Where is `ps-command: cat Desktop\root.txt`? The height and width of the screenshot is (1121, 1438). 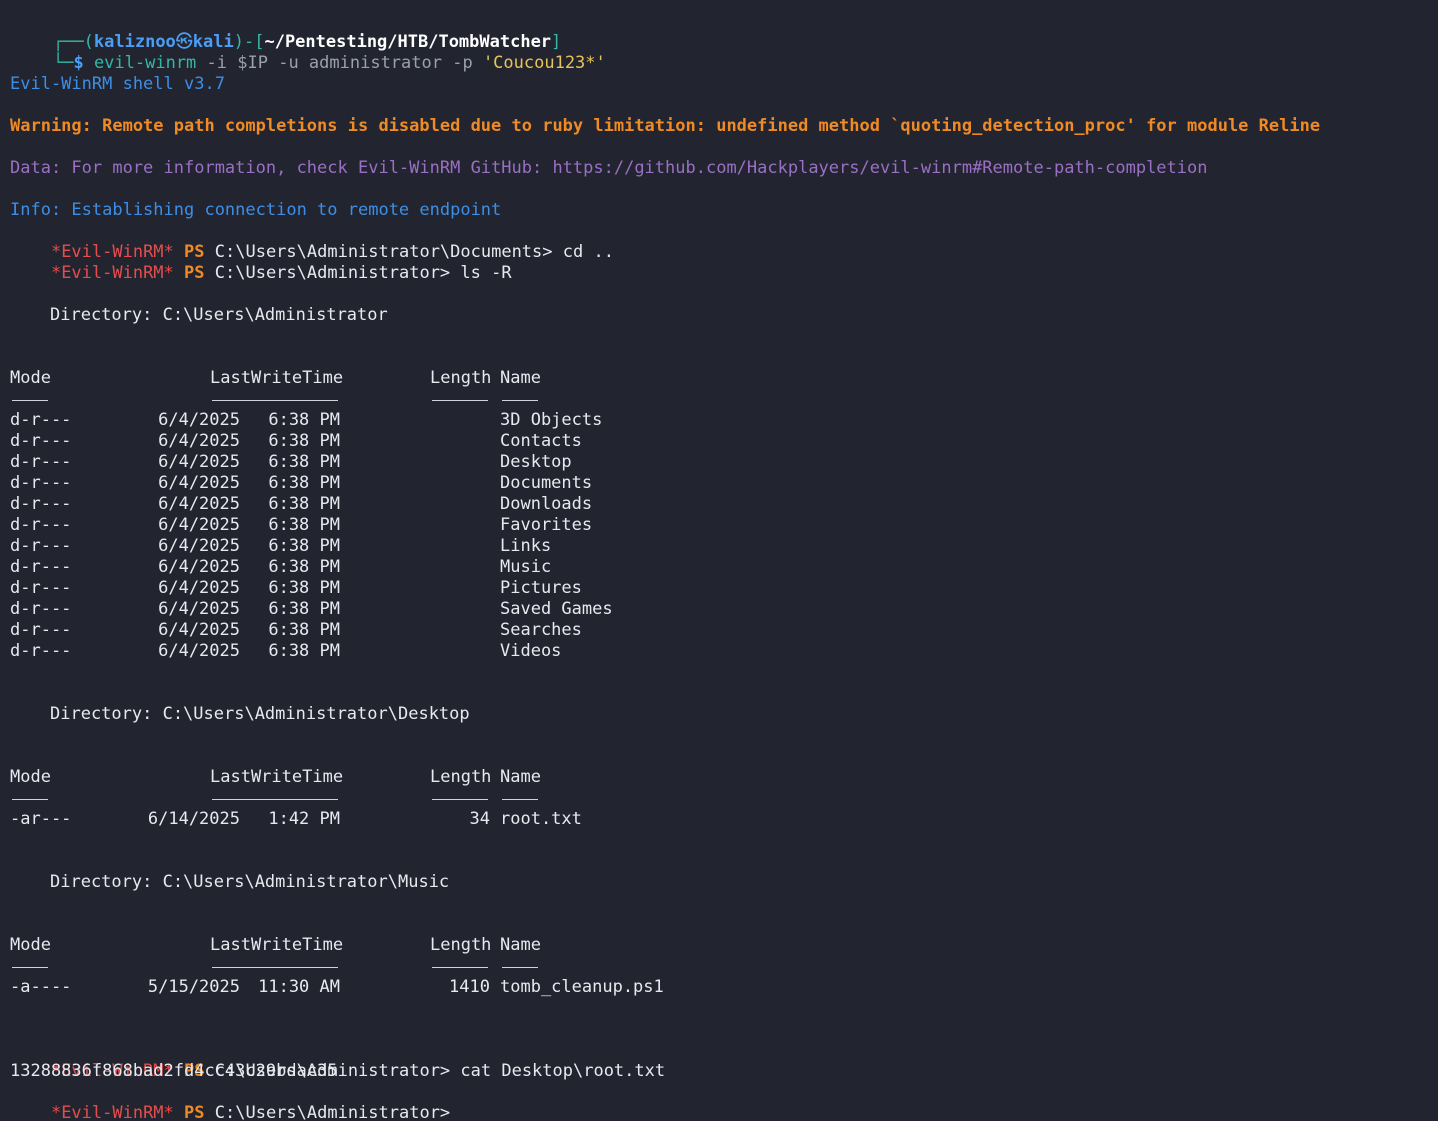
ps-command: cat Desktop\root.txt is located at coordinates (558, 1071).